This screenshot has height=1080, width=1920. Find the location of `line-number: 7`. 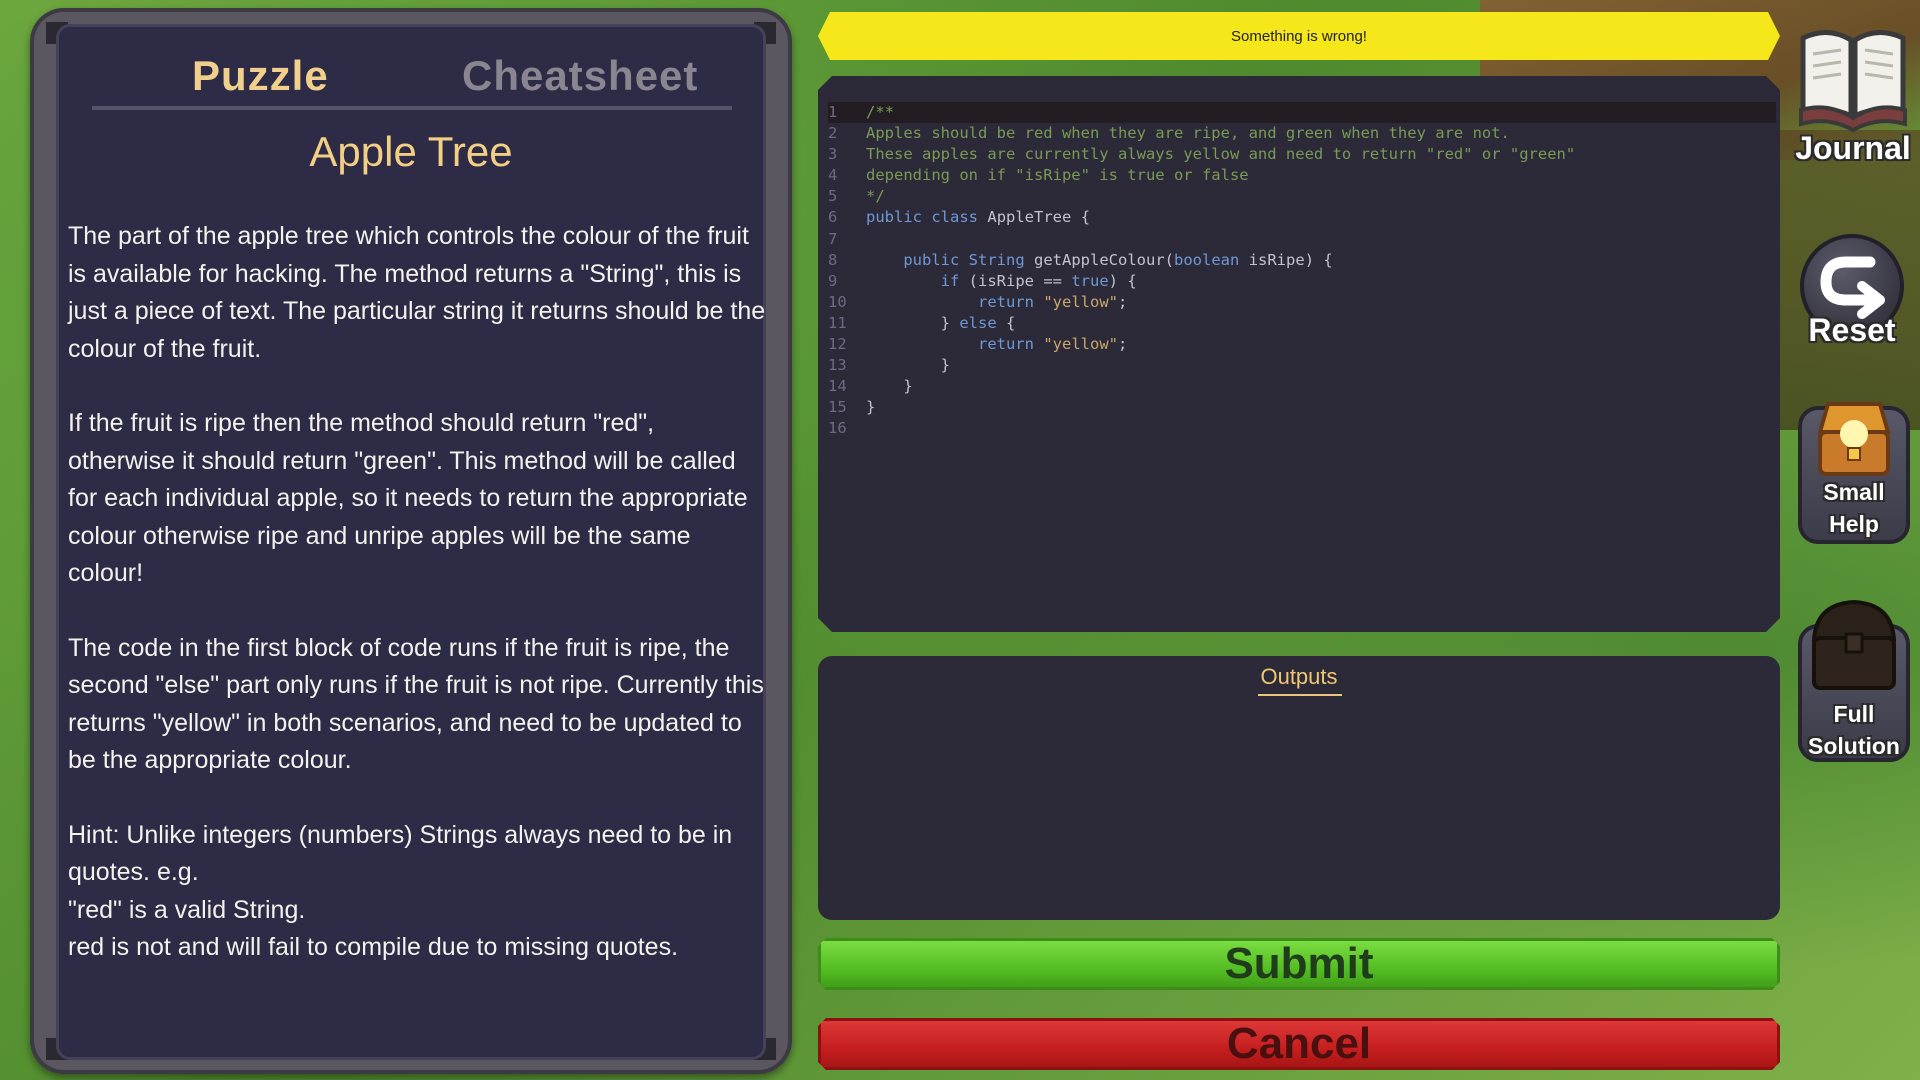

line-number: 7 is located at coordinates (847, 239).